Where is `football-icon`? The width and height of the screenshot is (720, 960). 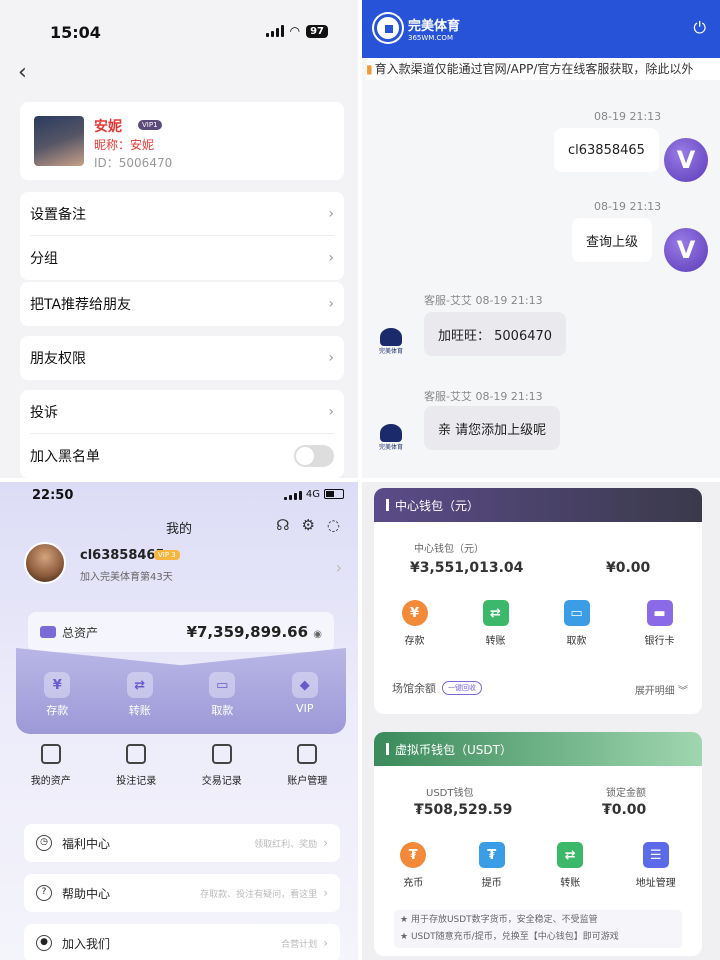 football-icon is located at coordinates (388, 28).